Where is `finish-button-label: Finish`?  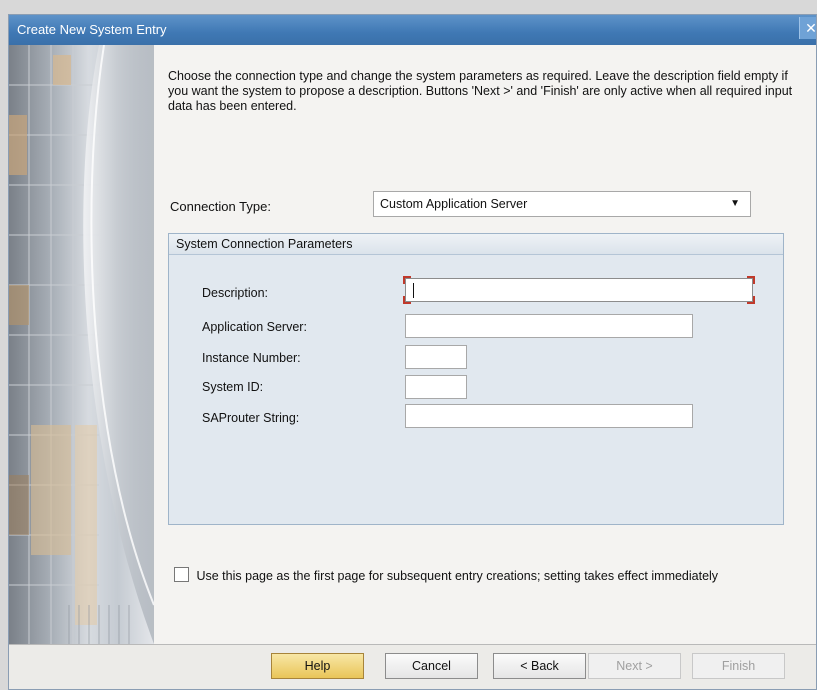
finish-button-label: Finish is located at coordinates (738, 666).